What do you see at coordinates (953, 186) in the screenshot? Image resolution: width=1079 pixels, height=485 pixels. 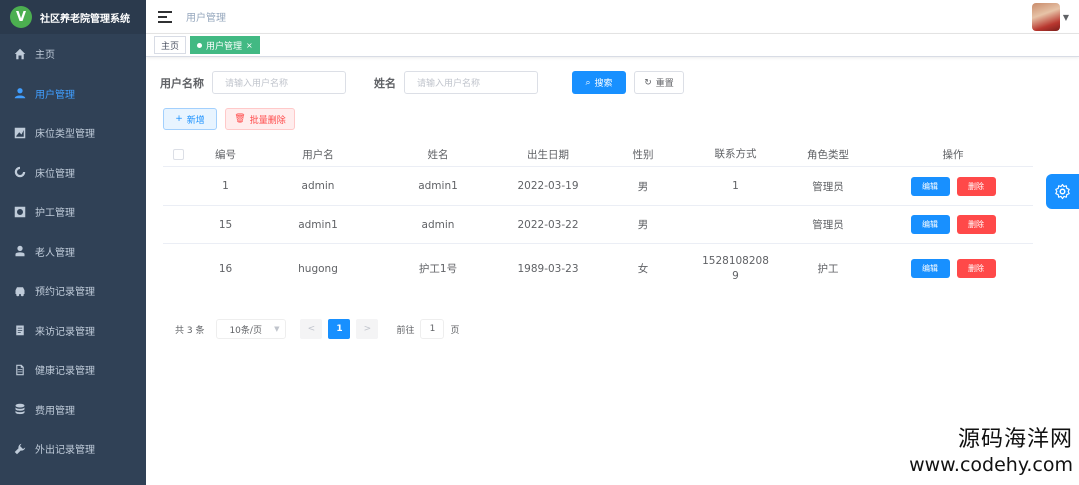 I see `cell-operations: 编辑 删除` at bounding box center [953, 186].